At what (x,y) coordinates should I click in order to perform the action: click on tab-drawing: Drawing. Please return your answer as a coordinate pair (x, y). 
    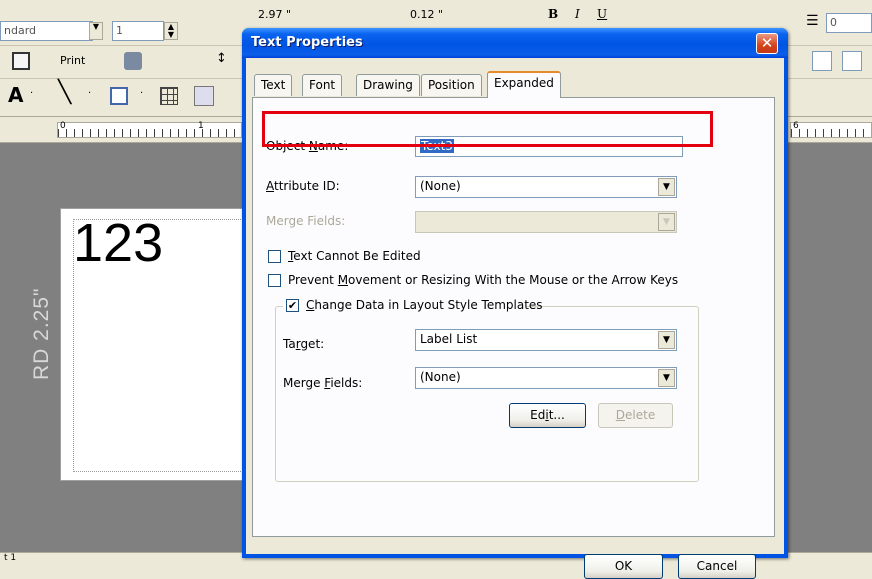
    Looking at the image, I should click on (388, 85).